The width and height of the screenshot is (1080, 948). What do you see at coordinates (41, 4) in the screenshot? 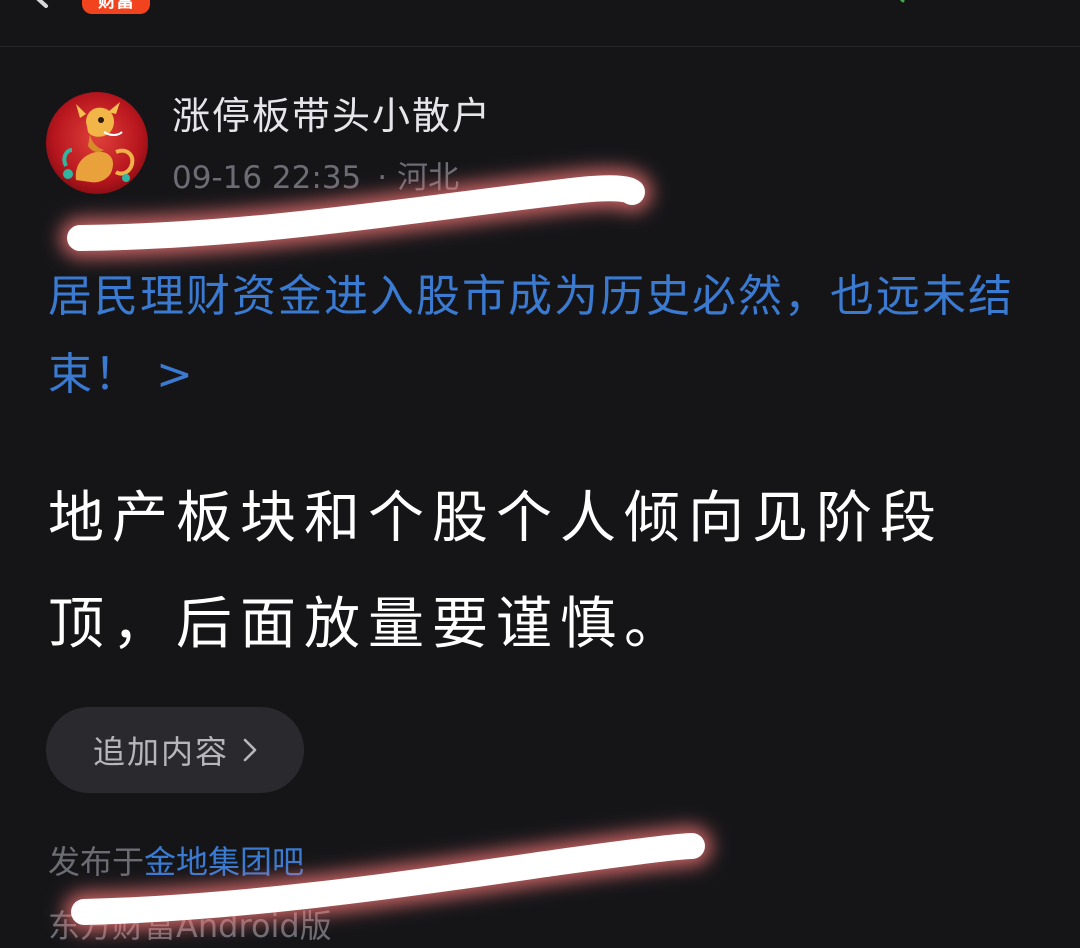
I see `back-arrow-icon` at bounding box center [41, 4].